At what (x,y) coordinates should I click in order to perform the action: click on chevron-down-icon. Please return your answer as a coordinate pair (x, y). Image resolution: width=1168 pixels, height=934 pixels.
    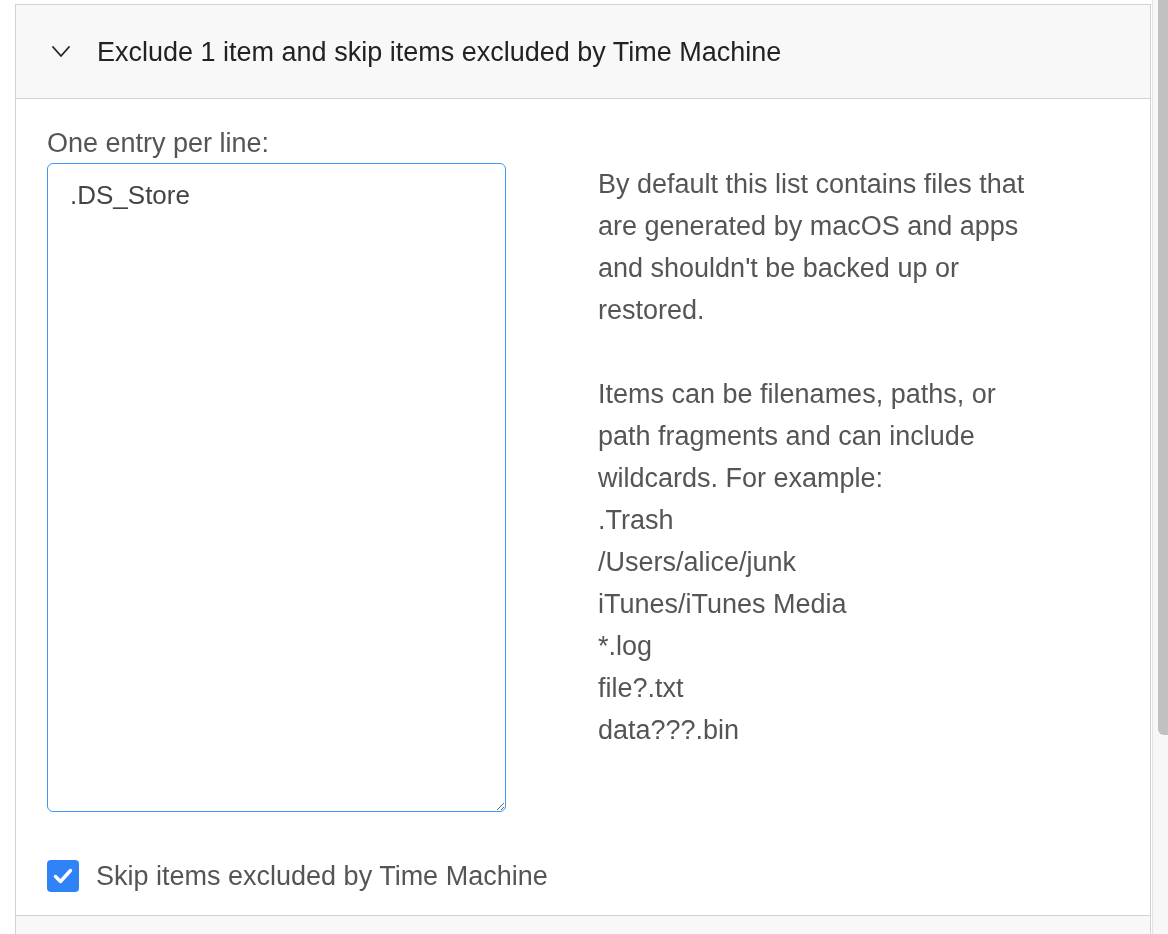
    Looking at the image, I should click on (61, 51).